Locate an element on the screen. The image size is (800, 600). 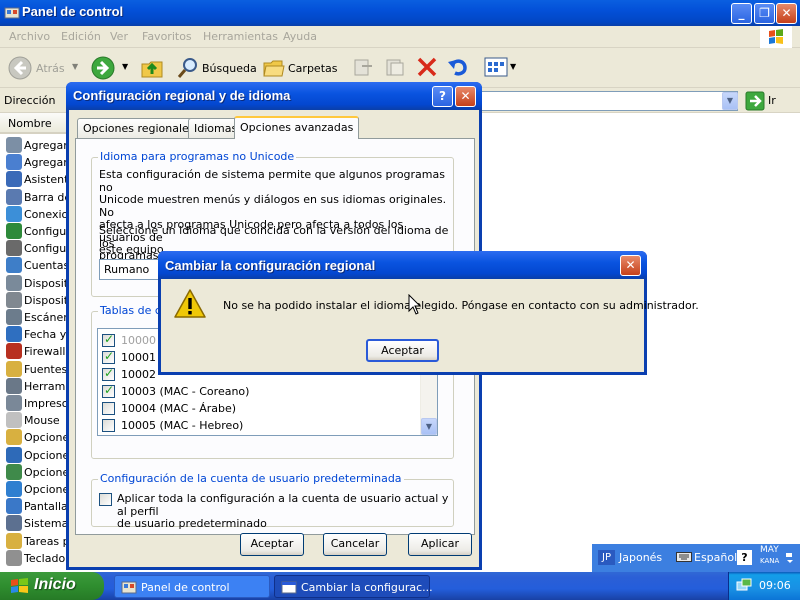
back-dropdown-icon: ▼ is located at coordinates (75, 66).